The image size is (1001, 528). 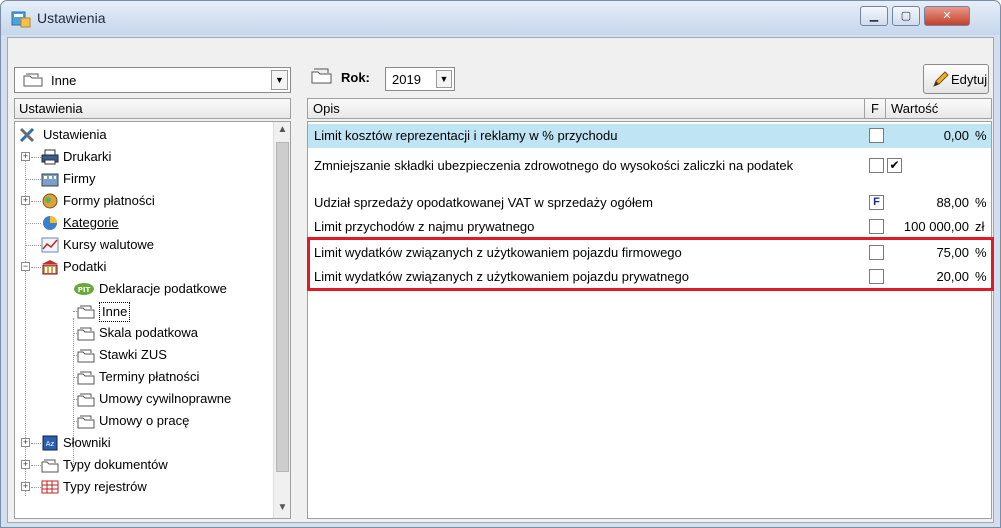 I want to click on tree-label: Skala podatkowa, so click(x=149, y=332).